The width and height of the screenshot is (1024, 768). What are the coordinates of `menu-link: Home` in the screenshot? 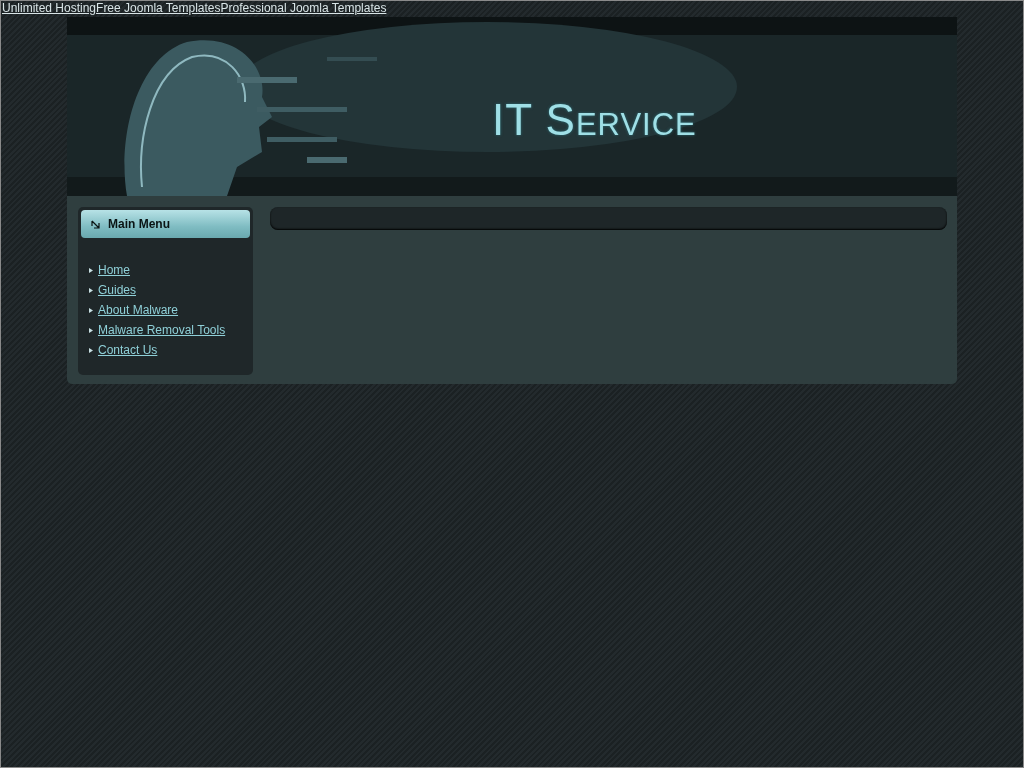 It's located at (114, 270).